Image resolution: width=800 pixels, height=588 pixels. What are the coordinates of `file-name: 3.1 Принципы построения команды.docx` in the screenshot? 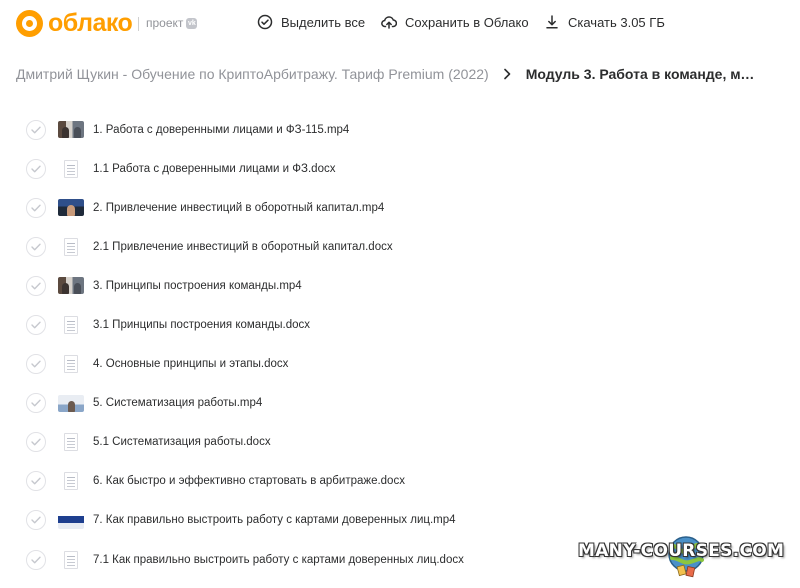 It's located at (202, 325).